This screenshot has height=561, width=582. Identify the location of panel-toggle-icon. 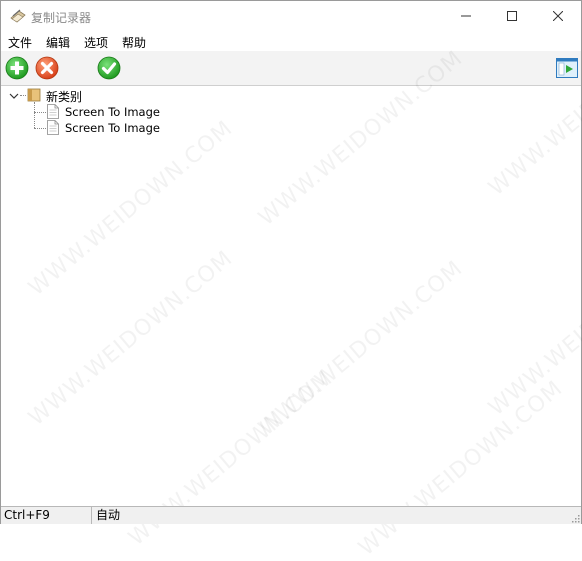
(567, 68).